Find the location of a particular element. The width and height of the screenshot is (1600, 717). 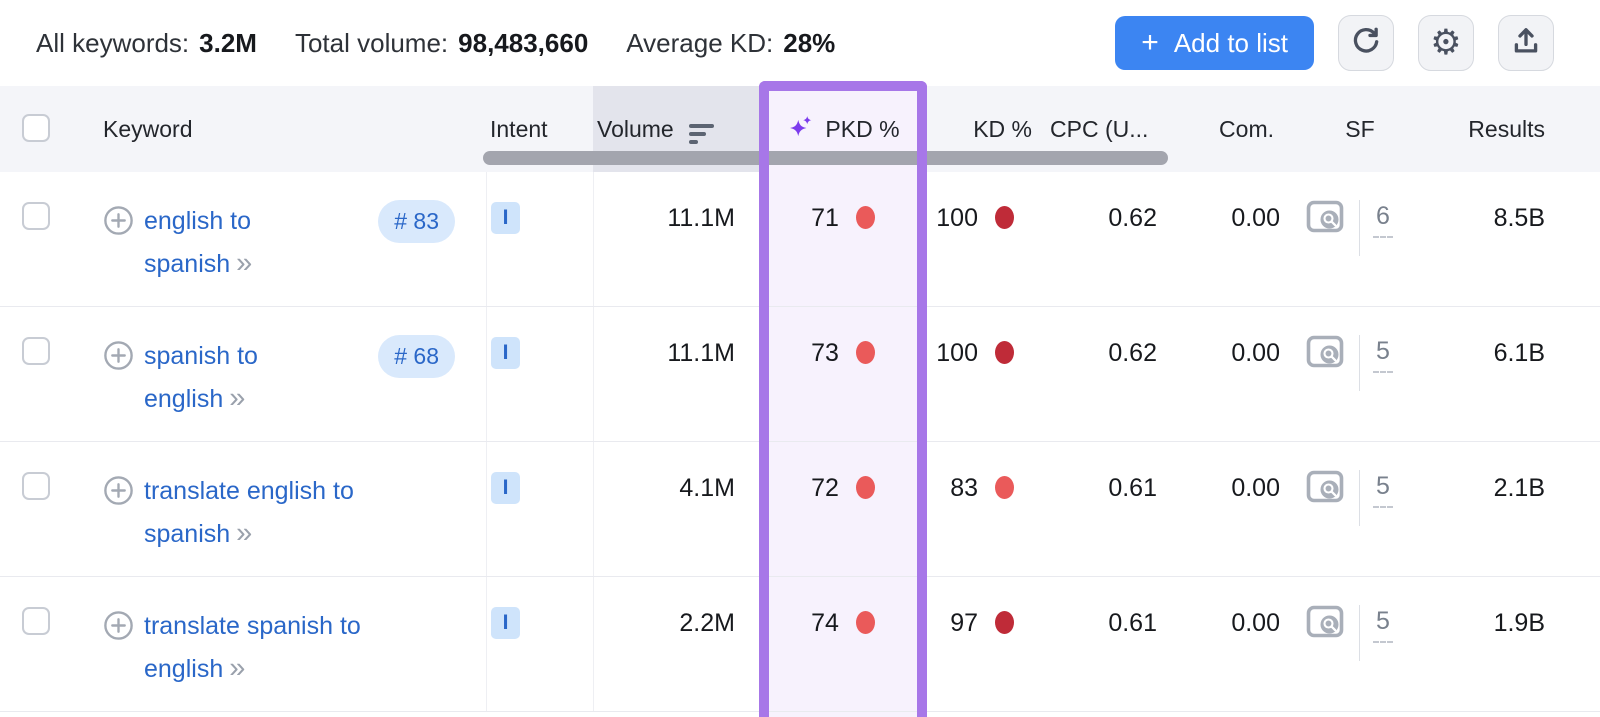

volume-cell: 11.1M is located at coordinates (676, 239).